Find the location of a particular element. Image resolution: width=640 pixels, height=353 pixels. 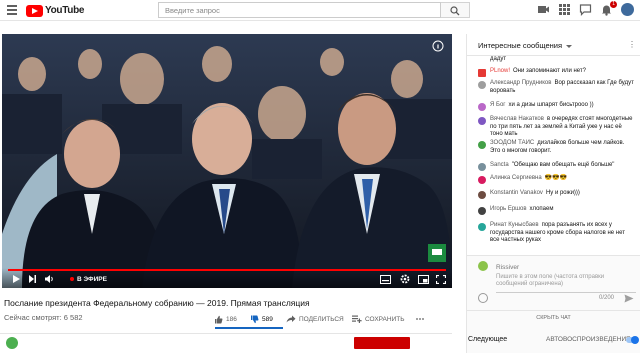

chat-message: дадут is located at coordinates (557, 60).